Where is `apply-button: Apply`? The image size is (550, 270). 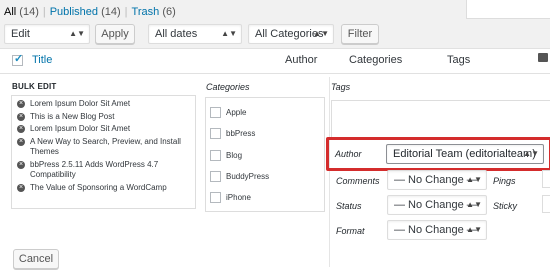 apply-button: Apply is located at coordinates (115, 34).